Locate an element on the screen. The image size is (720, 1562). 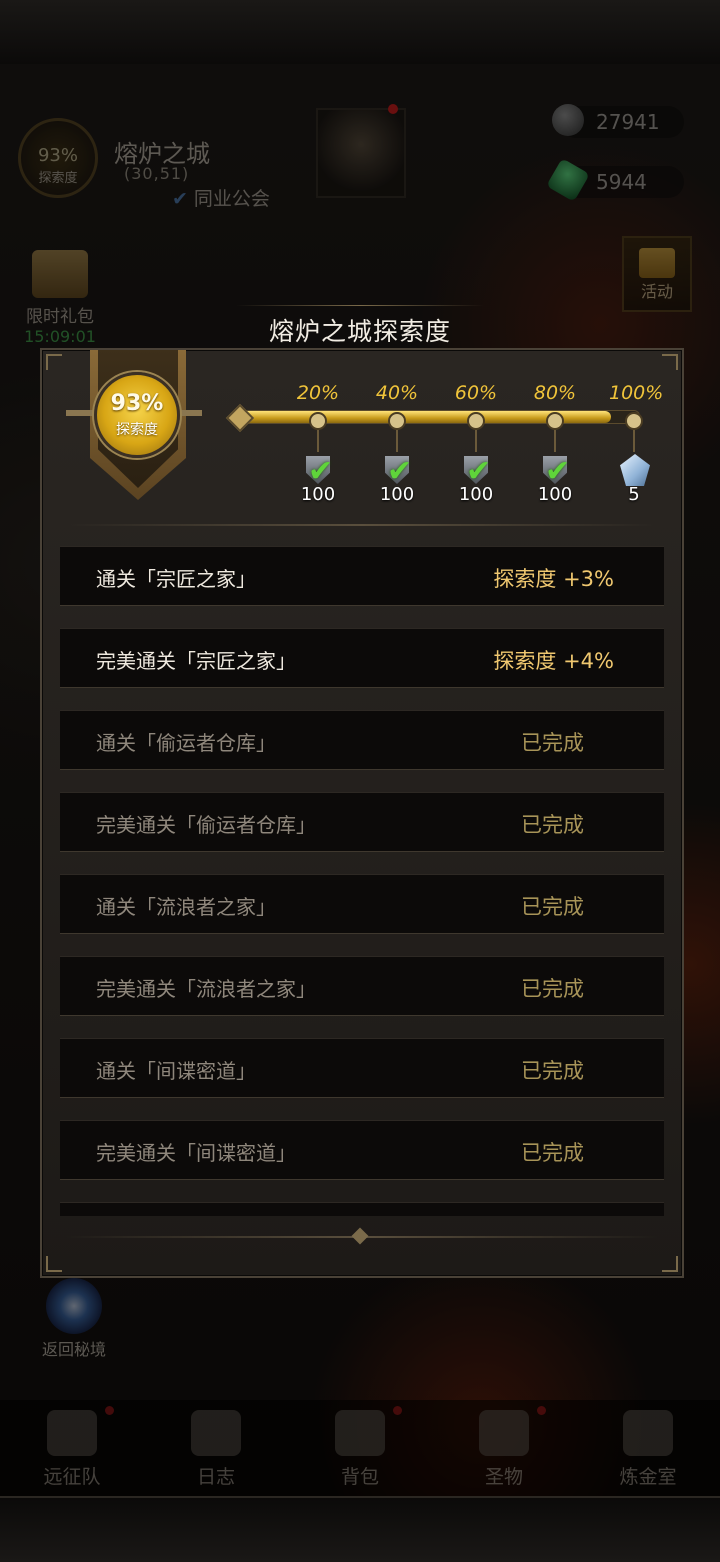
milestone-pct: 100% is located at coordinates (636, 393).